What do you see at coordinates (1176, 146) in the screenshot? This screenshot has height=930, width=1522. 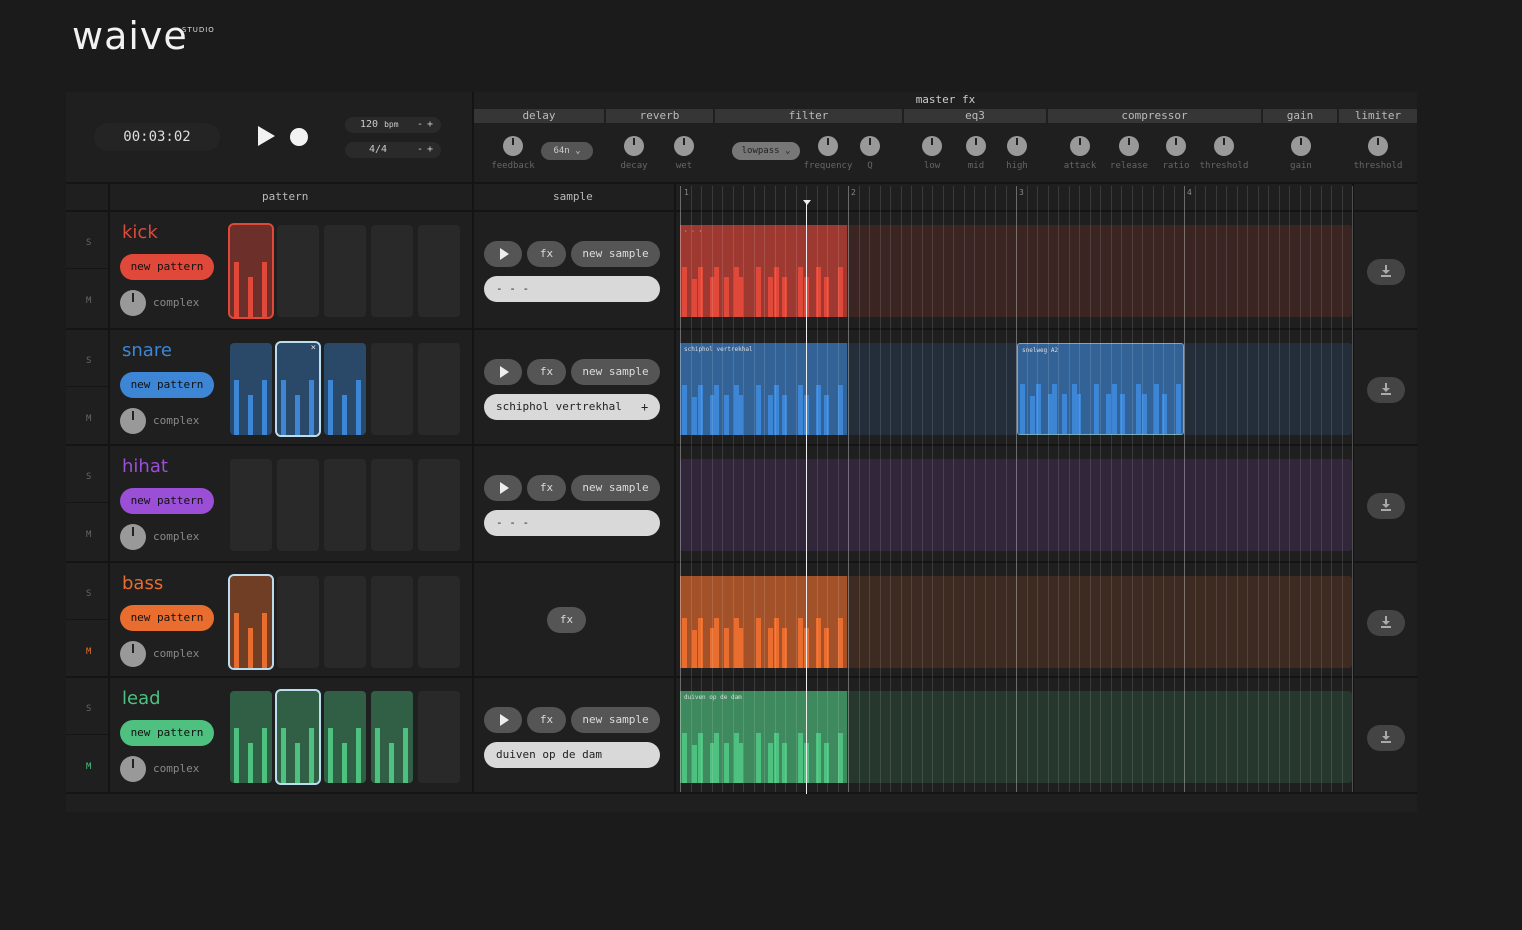 I see `comp-ratio-knob` at bounding box center [1176, 146].